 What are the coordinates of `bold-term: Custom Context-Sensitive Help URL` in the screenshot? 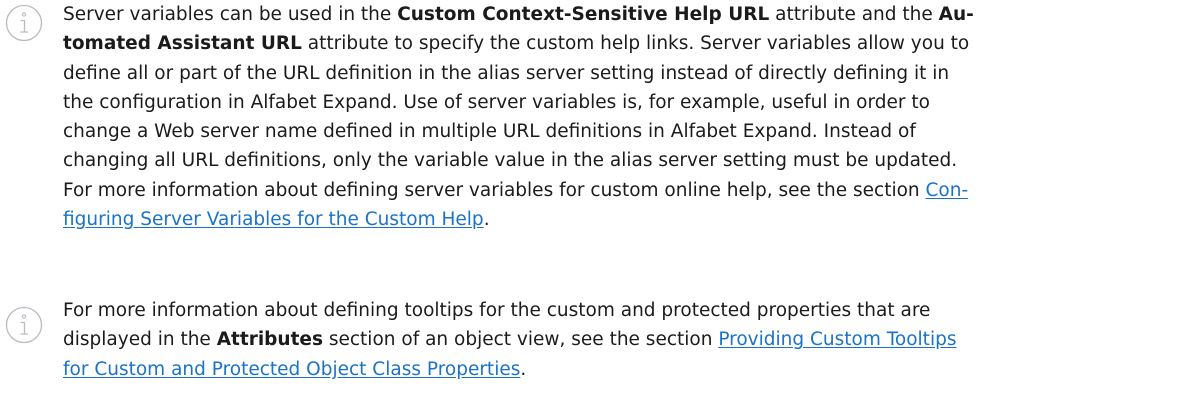 It's located at (583, 14).